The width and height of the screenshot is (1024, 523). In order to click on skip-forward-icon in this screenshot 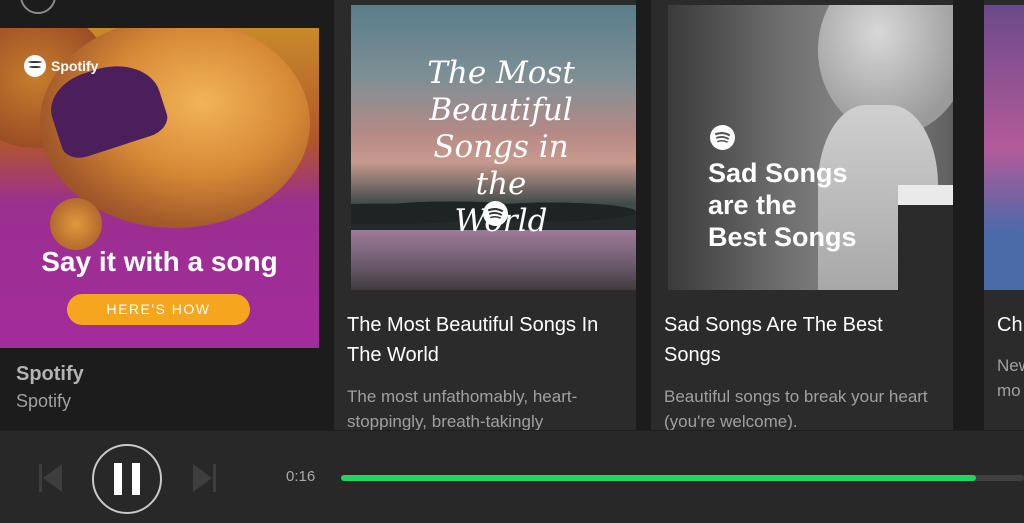, I will do `click(204, 478)`.